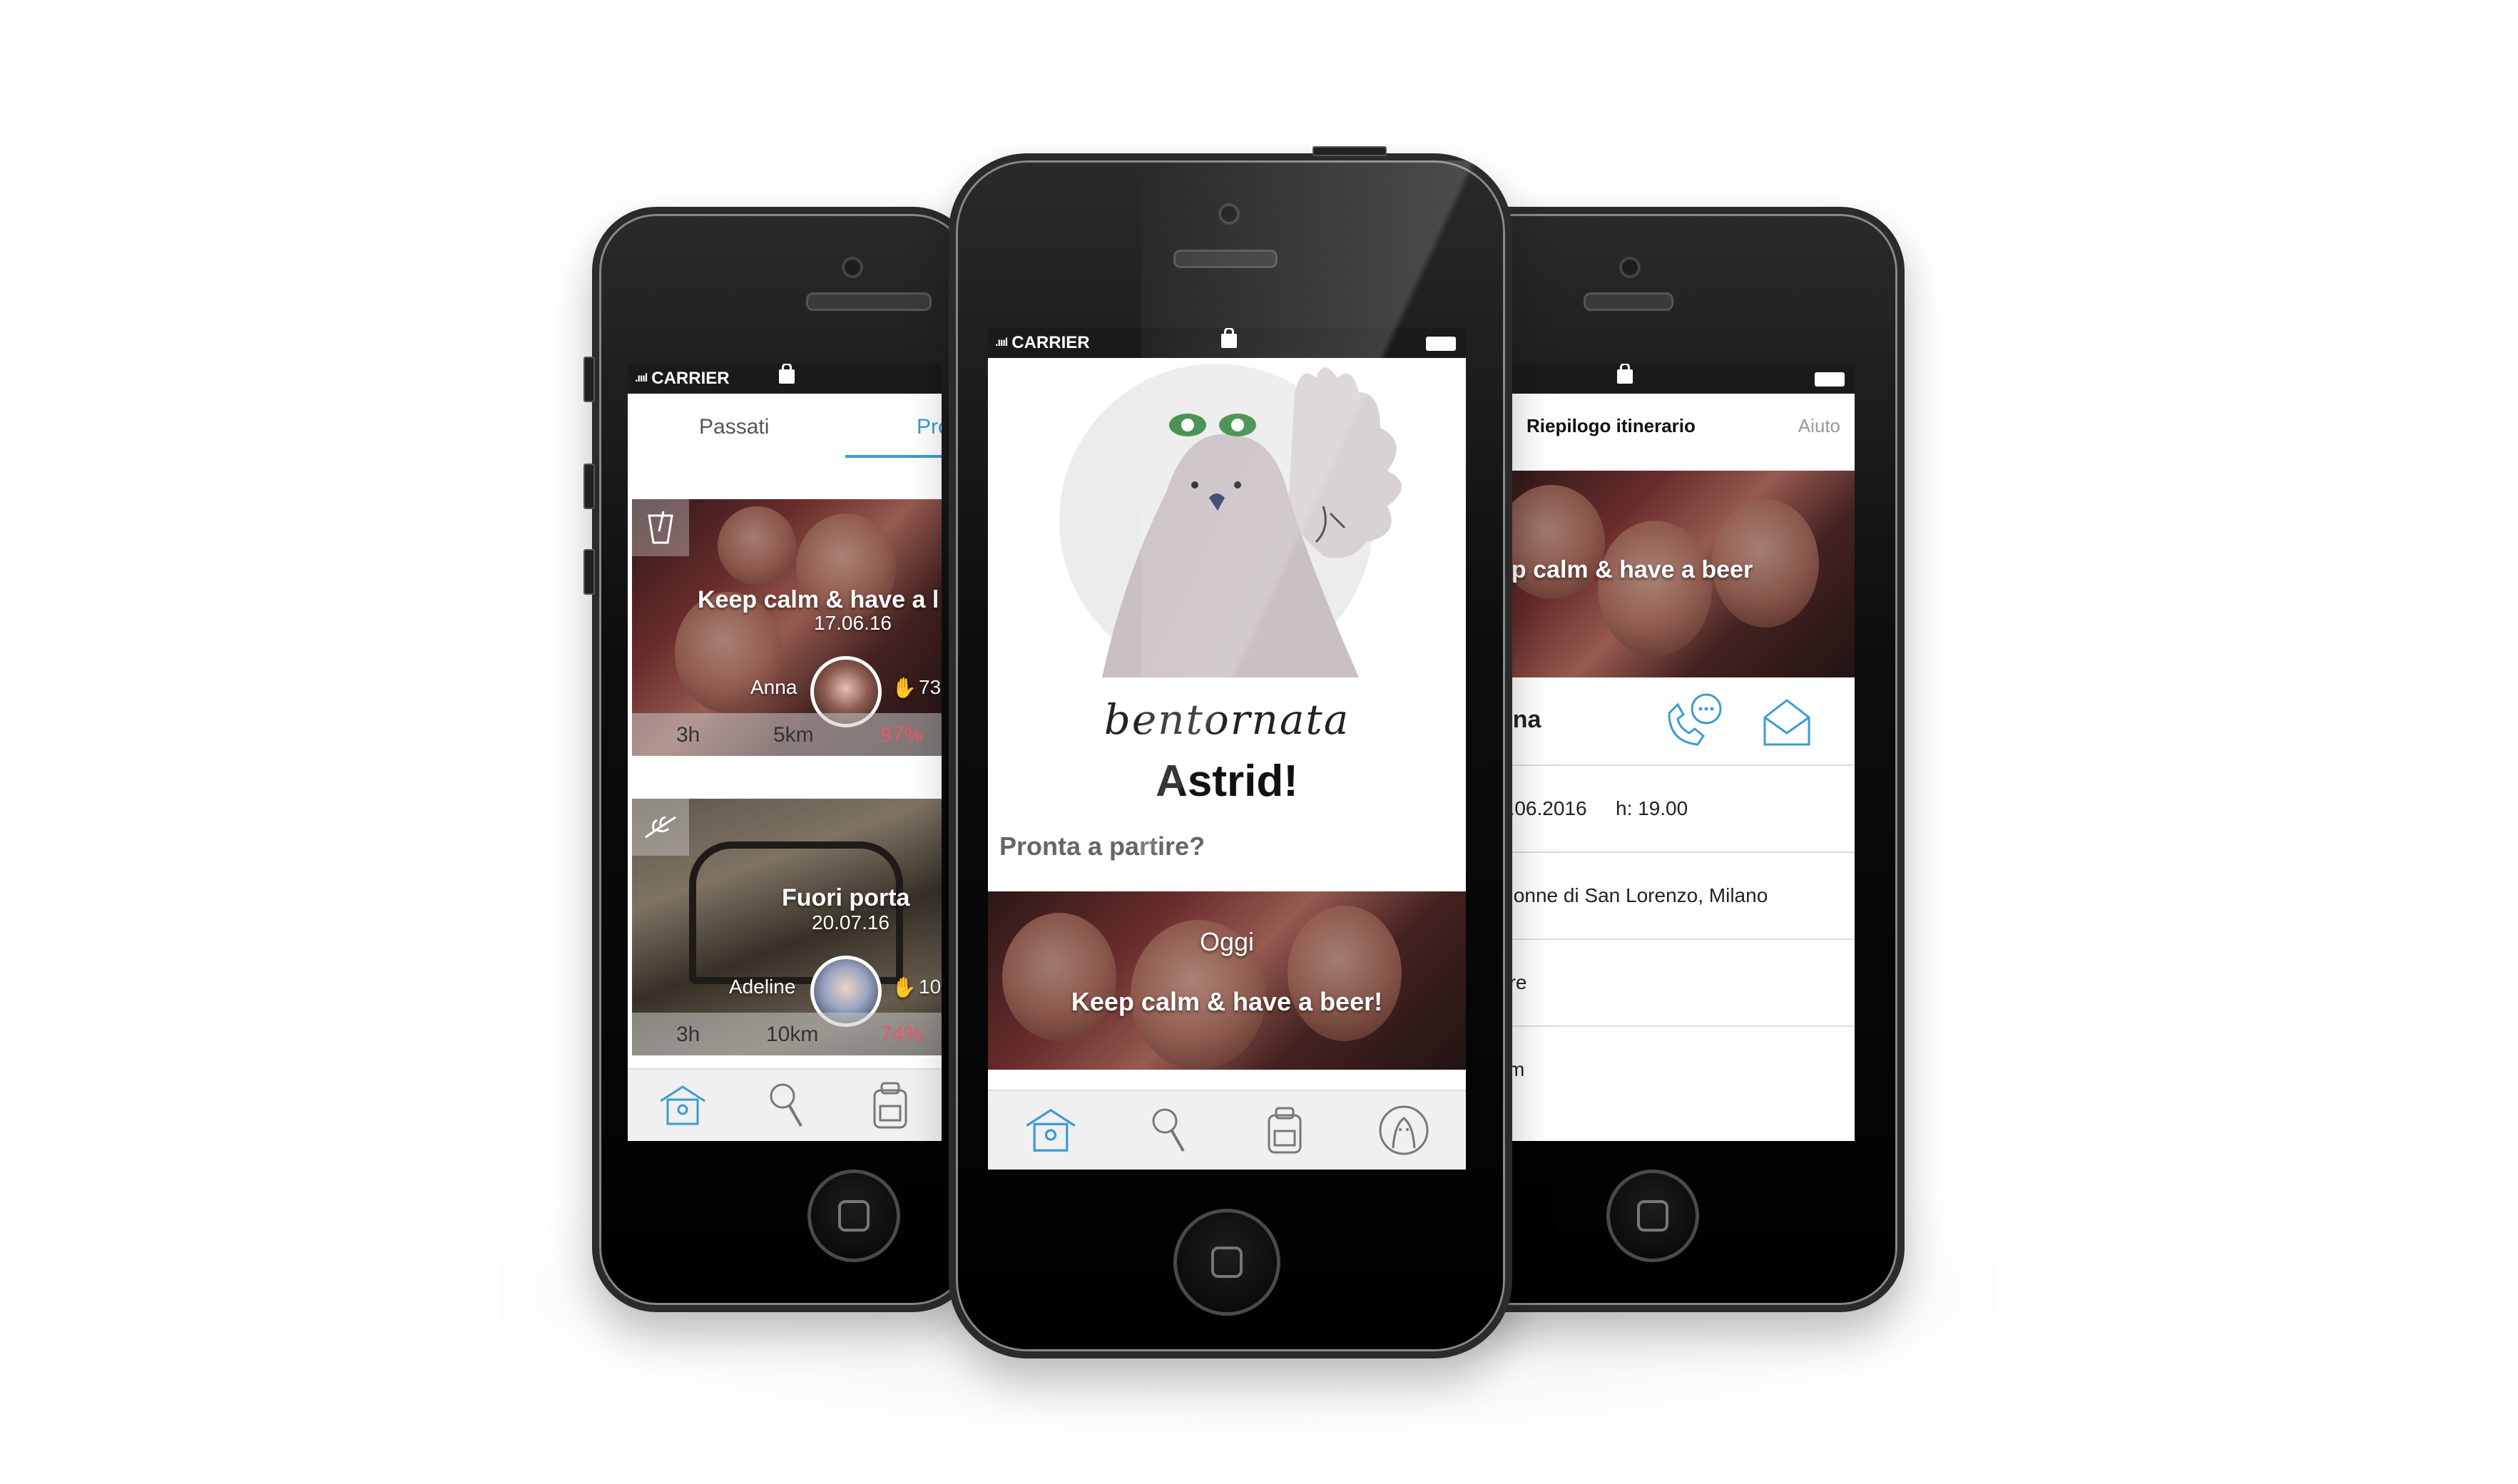 The height and width of the screenshot is (1484, 2518). I want to click on place-row: olonne di San Lorenzo, Milano, so click(1676, 895).